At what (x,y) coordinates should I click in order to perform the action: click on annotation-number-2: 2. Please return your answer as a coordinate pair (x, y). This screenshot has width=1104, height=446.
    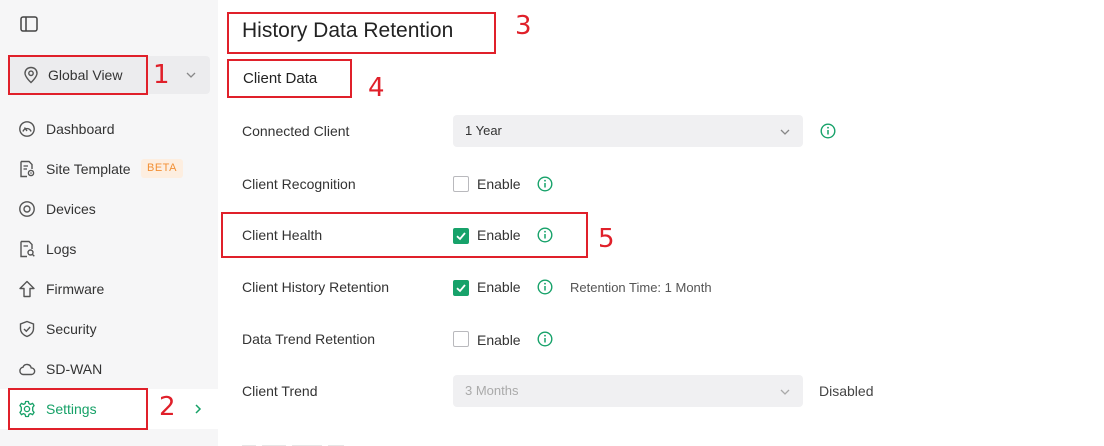
    Looking at the image, I should click on (167, 407).